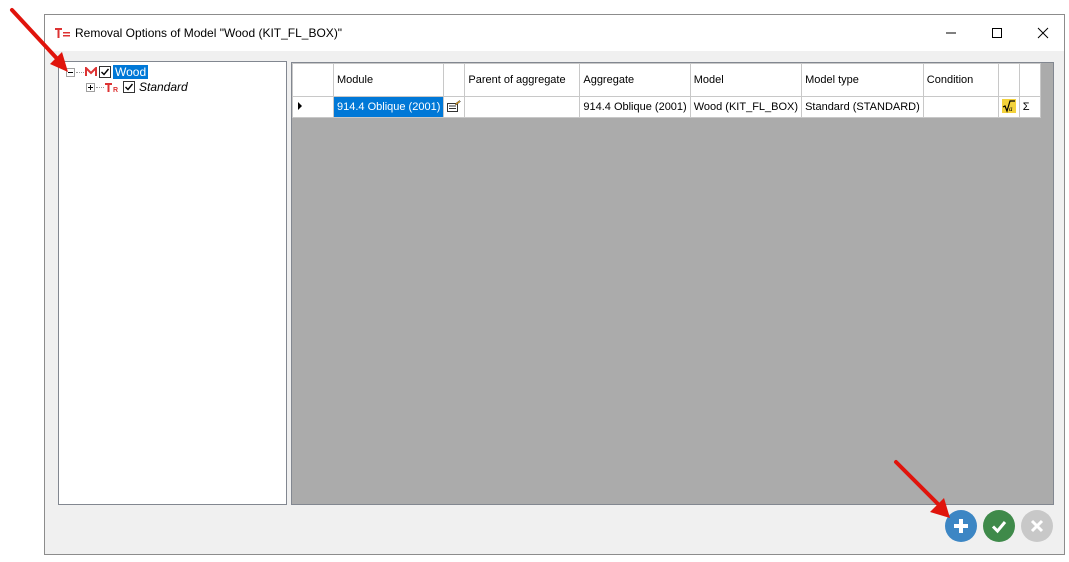  I want to click on expand-toggle, so click(90, 87).